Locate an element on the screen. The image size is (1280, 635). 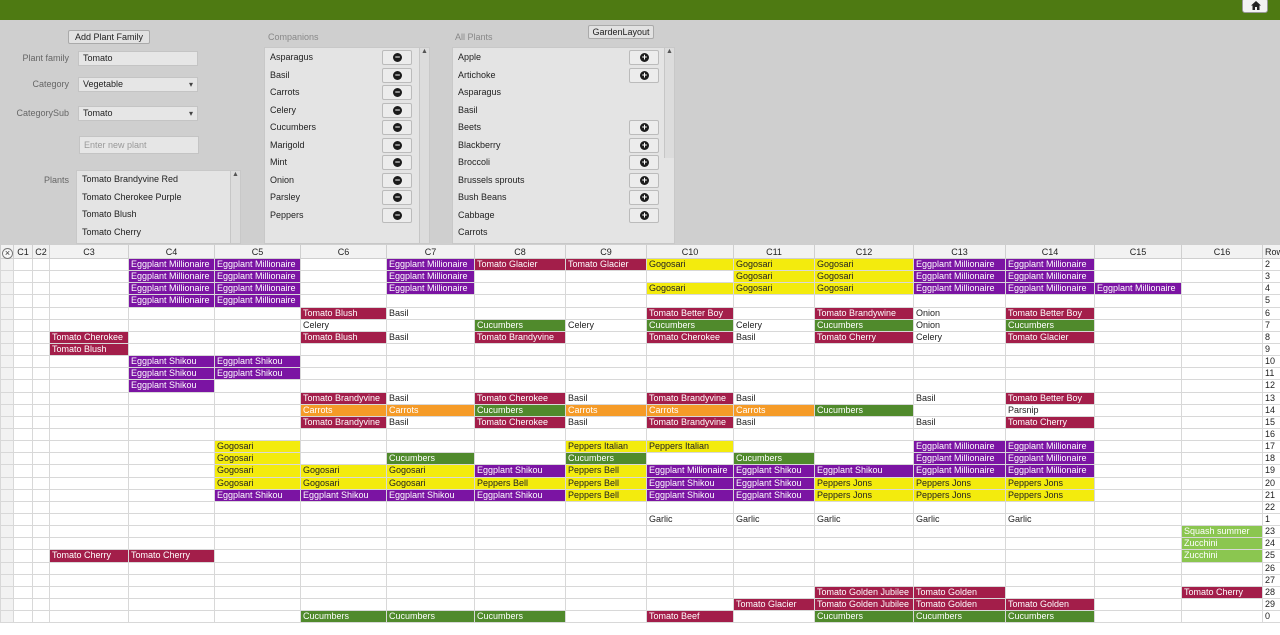
column-header: C10 is located at coordinates (690, 251).